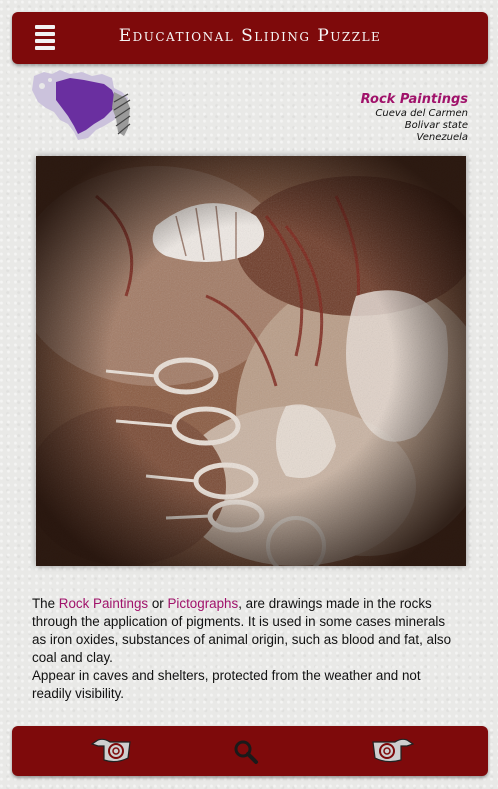 This screenshot has height=789, width=498. I want to click on state-line: Bolivar state, so click(436, 125).